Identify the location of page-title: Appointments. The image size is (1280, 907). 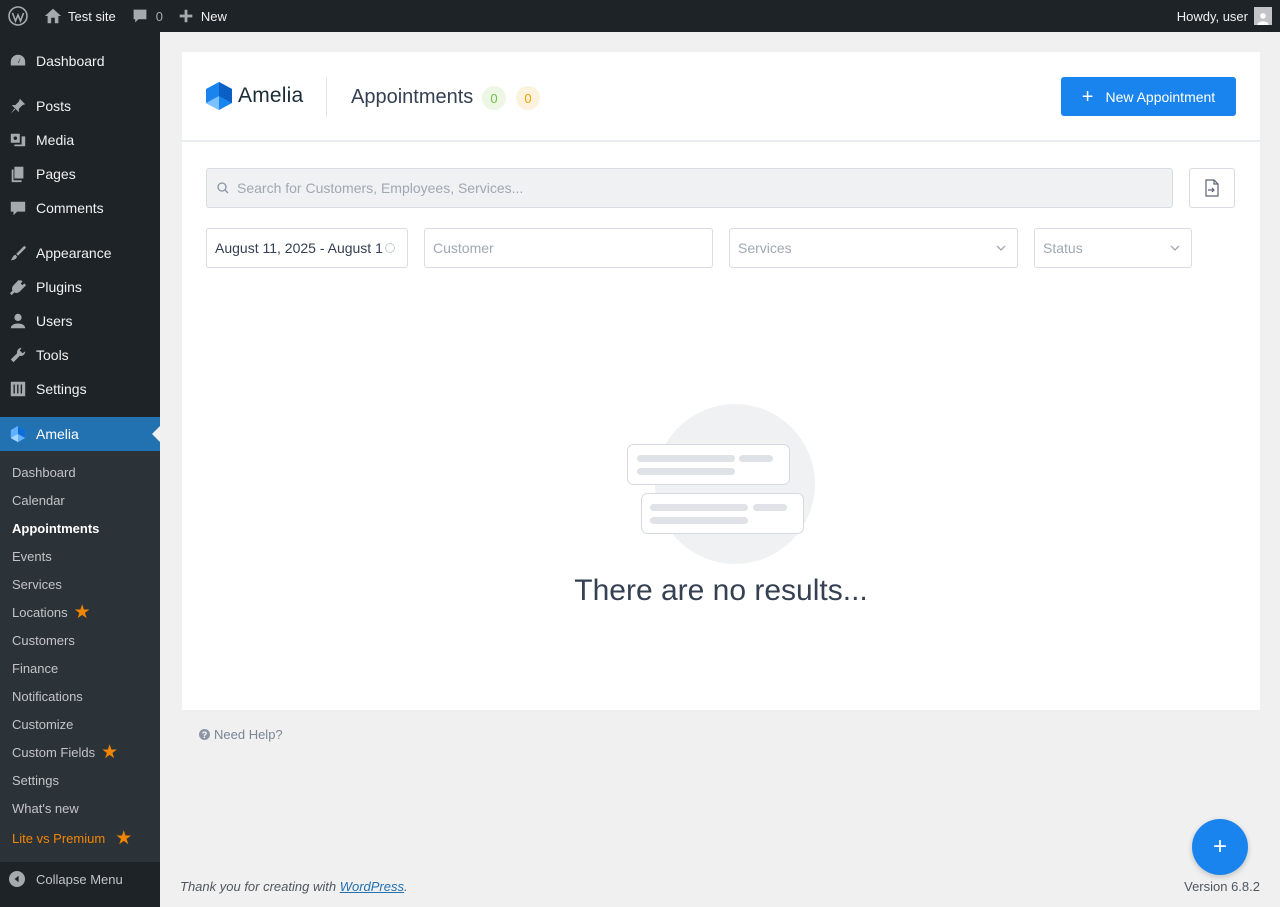
(412, 97).